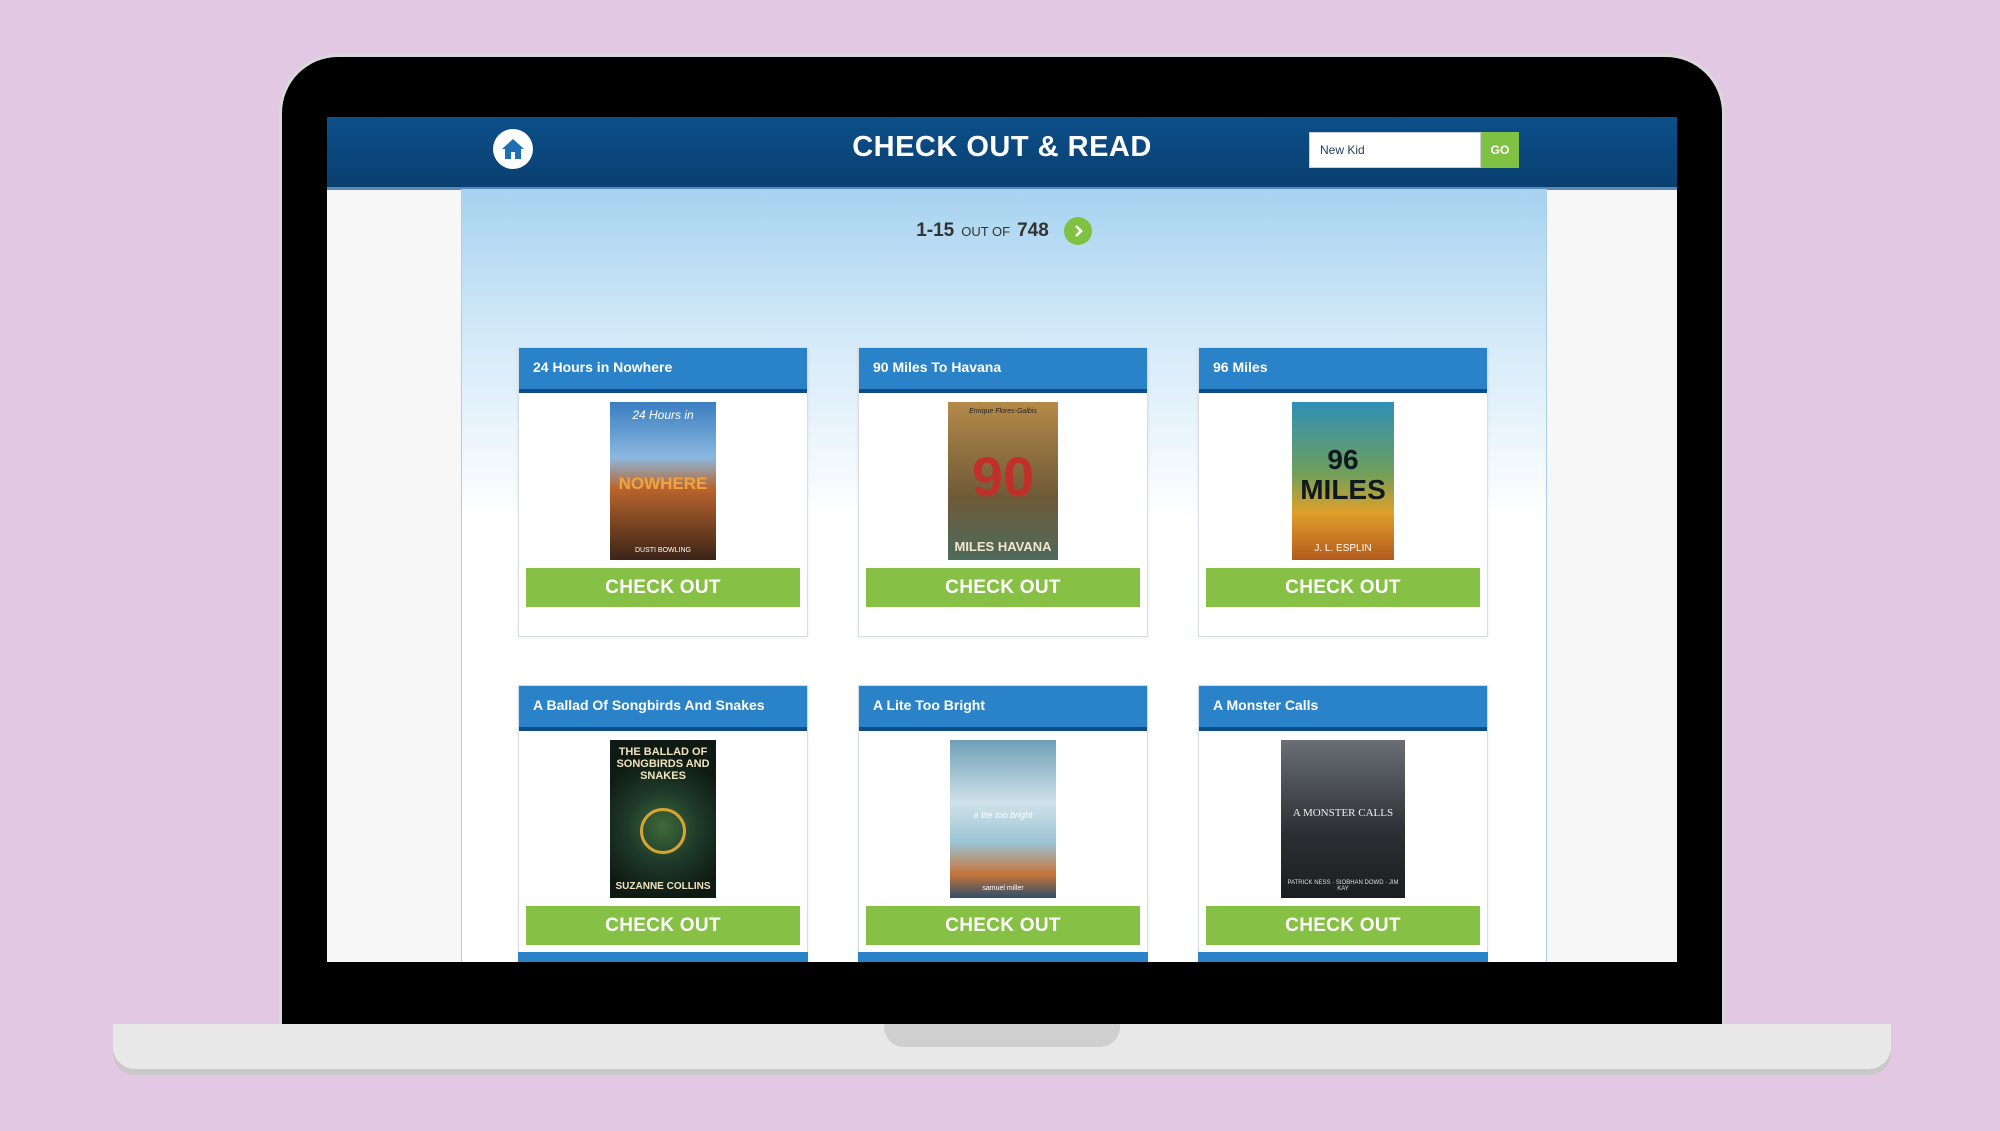 The width and height of the screenshot is (2000, 1131). Describe the element at coordinates (663, 708) in the screenshot. I see `book-title: A Ballad Of Songbirds And Snakes` at that location.